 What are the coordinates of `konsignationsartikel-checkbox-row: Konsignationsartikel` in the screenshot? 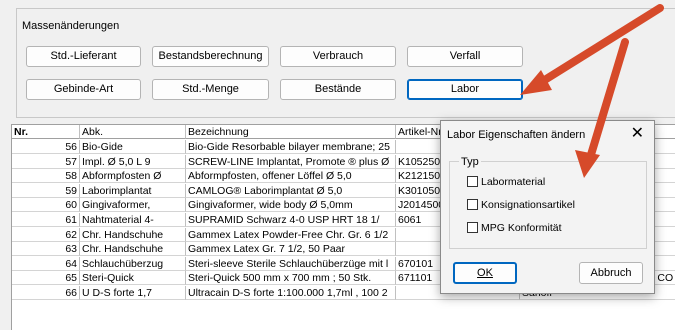 It's located at (521, 206).